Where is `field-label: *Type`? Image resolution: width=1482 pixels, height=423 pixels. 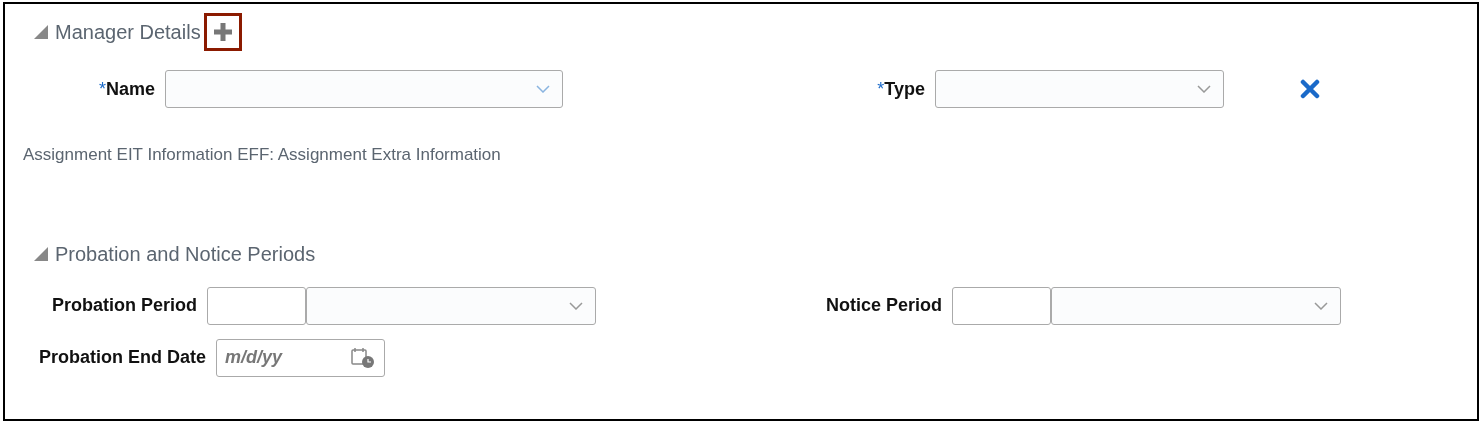
field-label: *Type is located at coordinates (901, 89).